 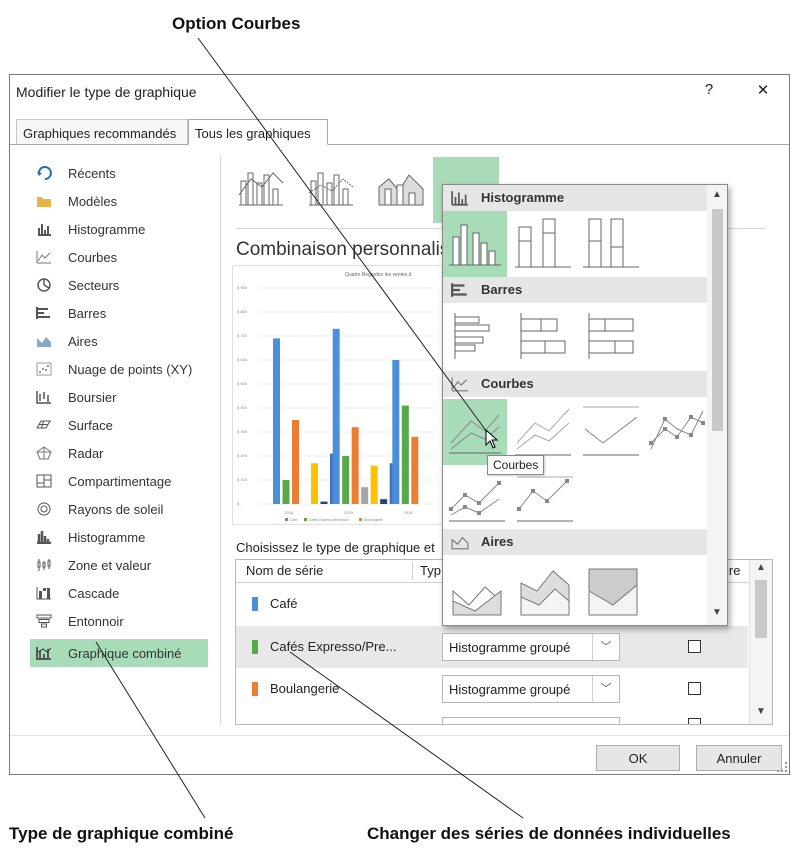 What do you see at coordinates (258, 132) in the screenshot?
I see `tab-all-charts: Tous les graphiques` at bounding box center [258, 132].